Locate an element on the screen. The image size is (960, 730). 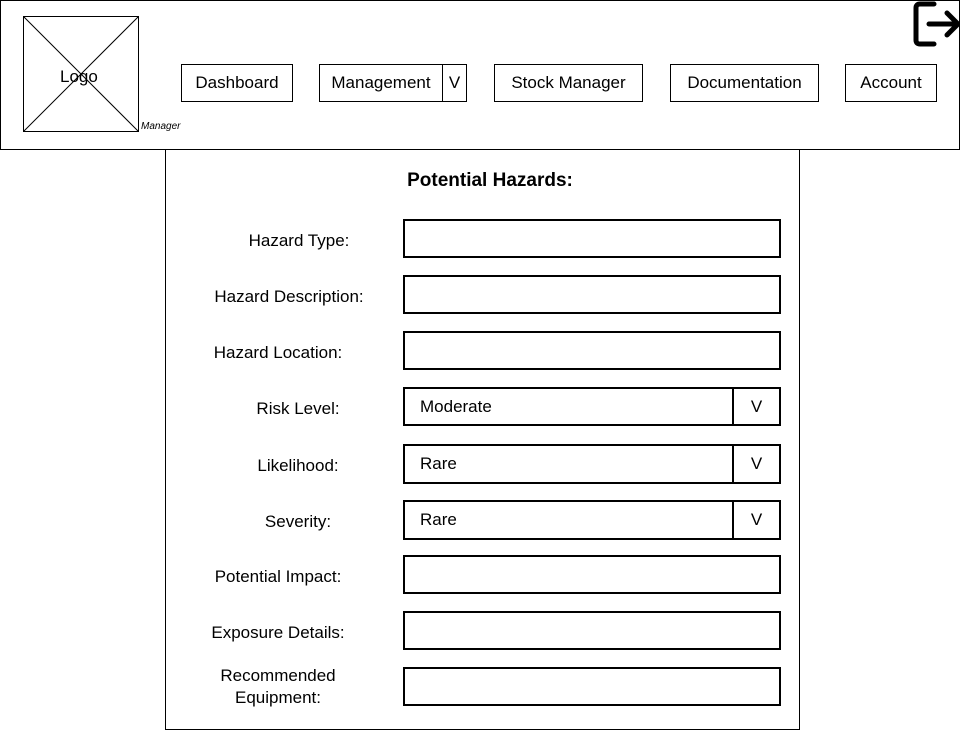
severity-select: Rare V is located at coordinates (592, 520).